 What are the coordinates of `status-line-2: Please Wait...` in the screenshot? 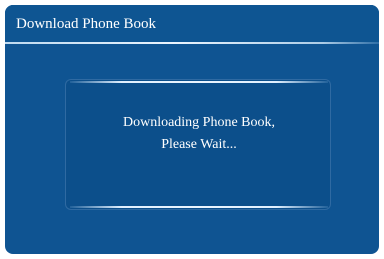 It's located at (199, 144).